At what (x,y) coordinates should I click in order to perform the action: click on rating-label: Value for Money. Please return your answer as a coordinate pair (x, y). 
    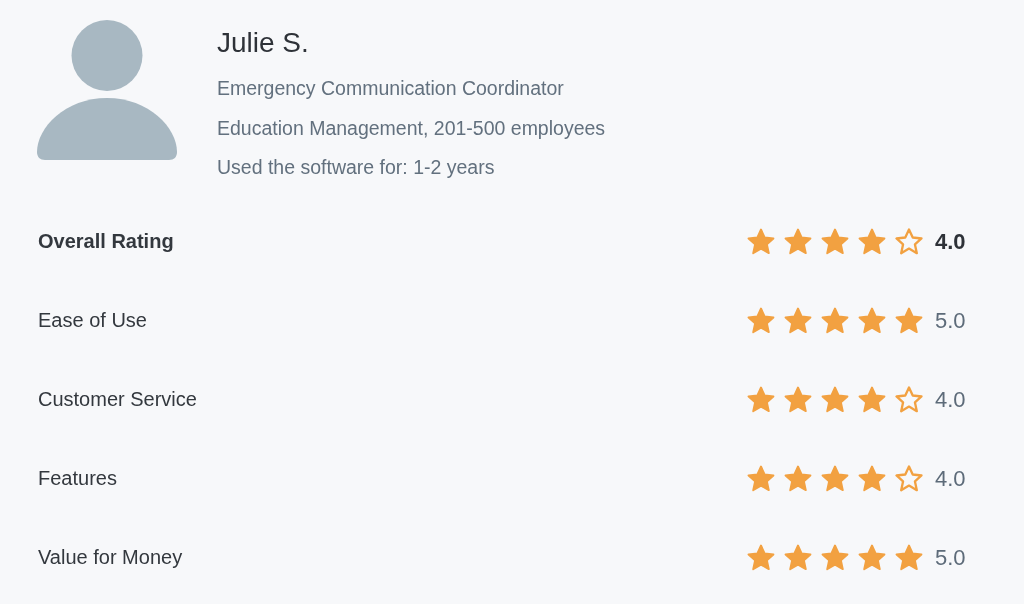
    Looking at the image, I should click on (110, 557).